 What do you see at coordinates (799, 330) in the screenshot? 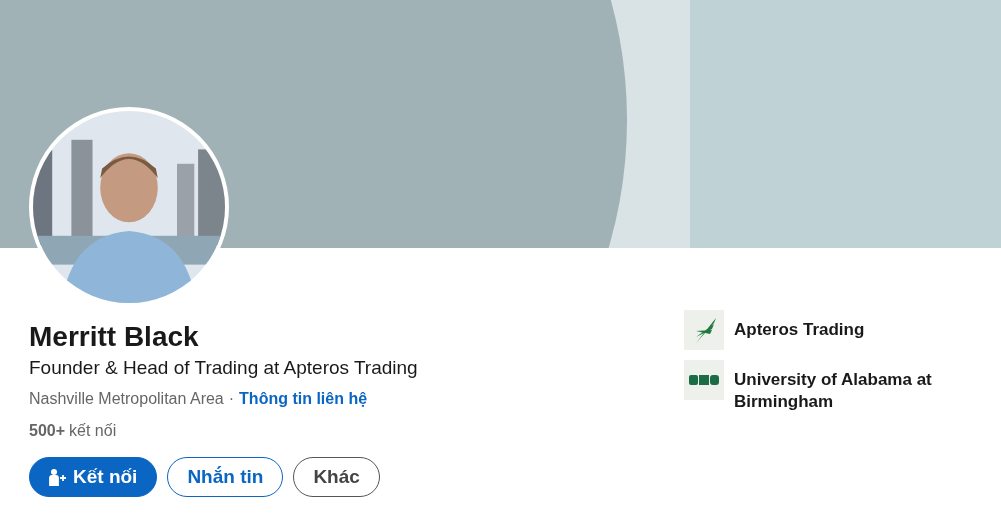
I see `company-name: Apteros Trading` at bounding box center [799, 330].